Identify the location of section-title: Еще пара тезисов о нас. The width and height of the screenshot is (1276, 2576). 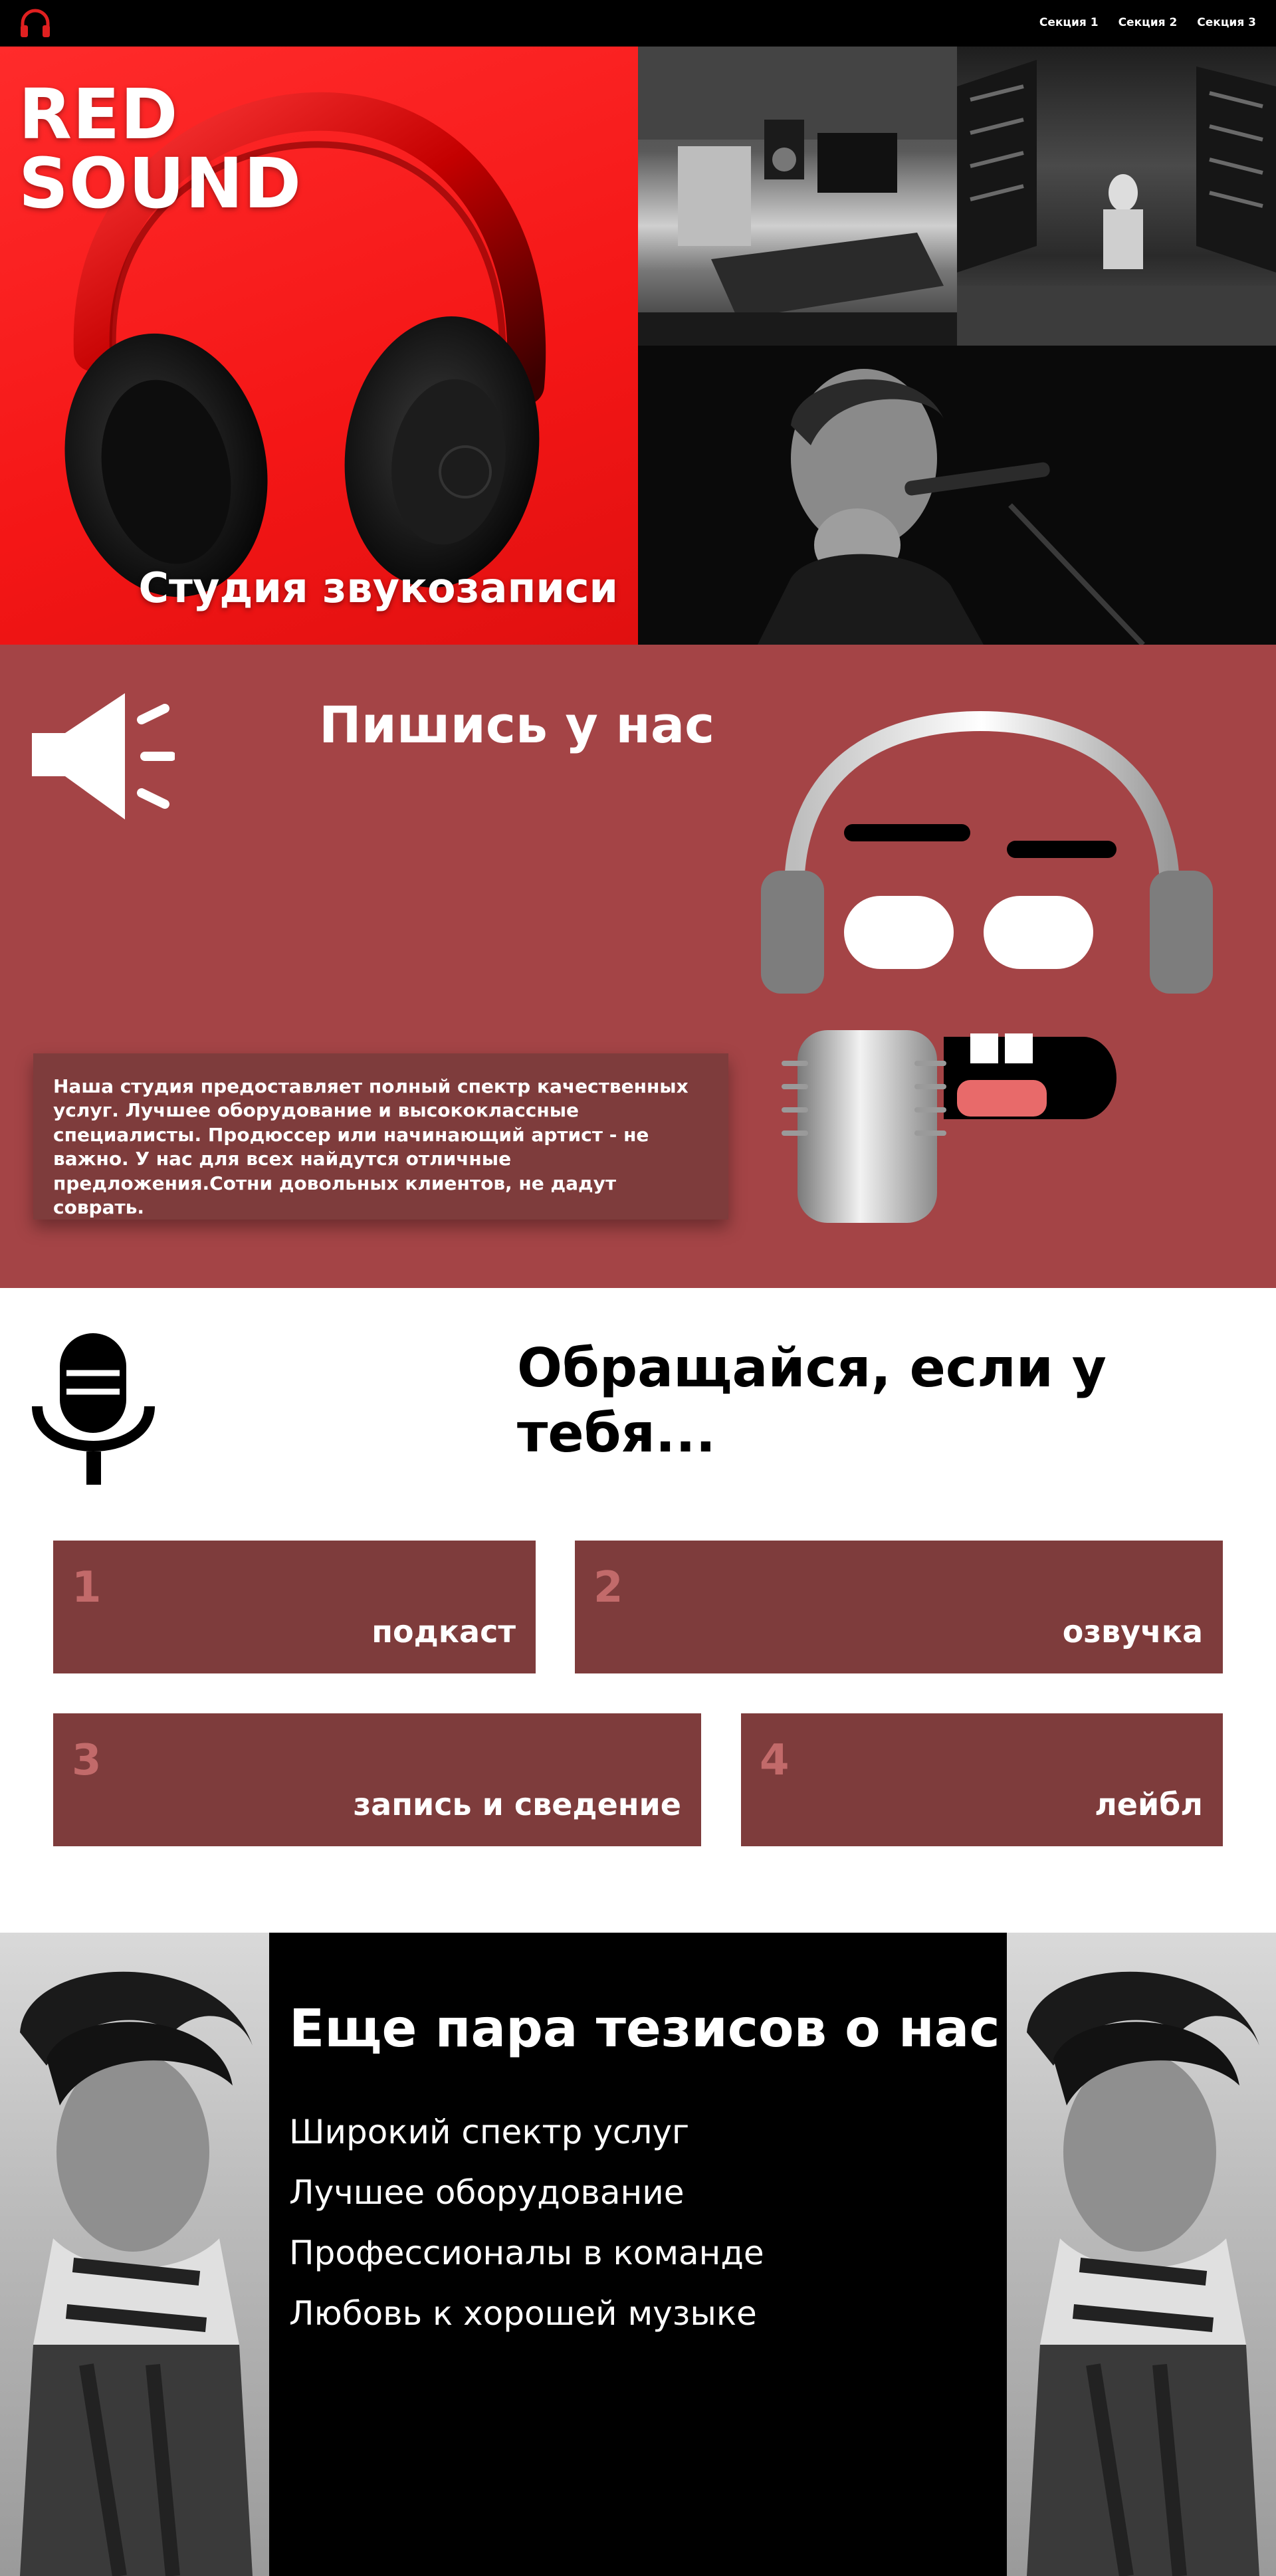
(644, 2029).